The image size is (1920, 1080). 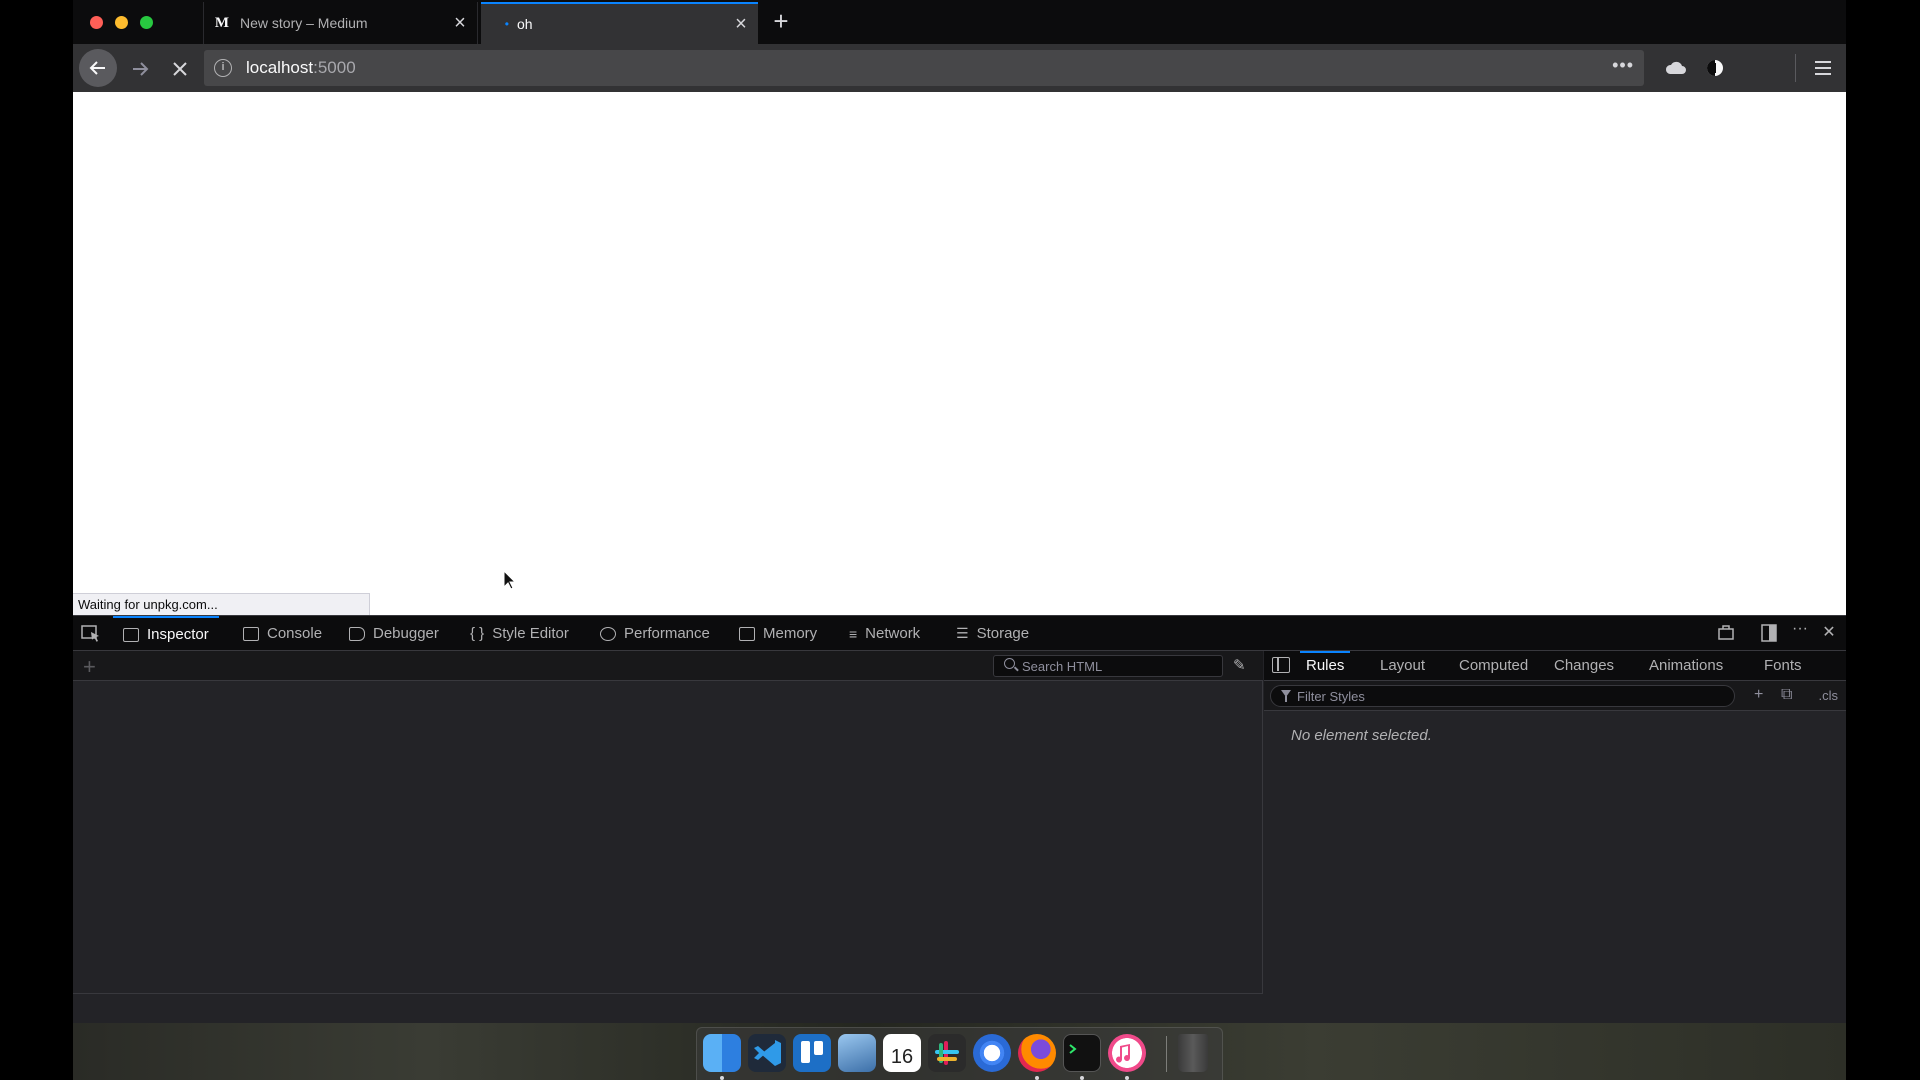 I want to click on tab-strip: M New story – Medium × • oh × +, so click(x=959, y=22).